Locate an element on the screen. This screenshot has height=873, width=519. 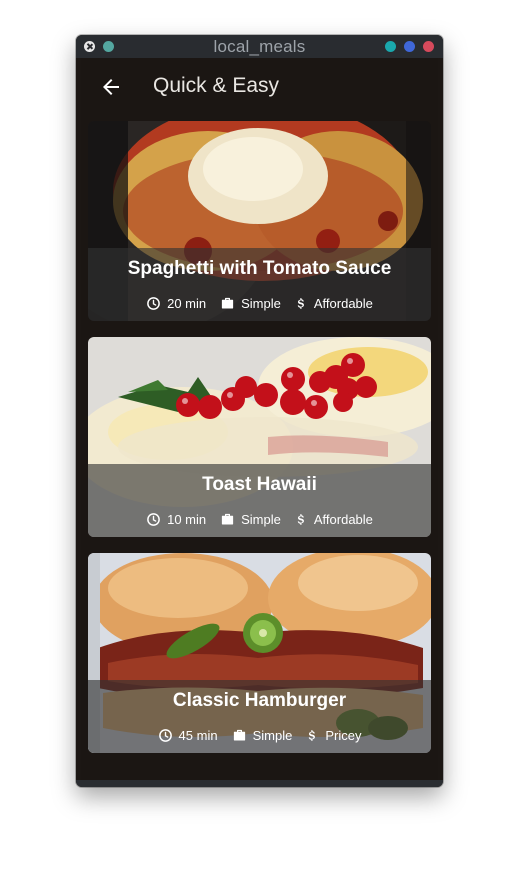
meal-meta: 20 min Simple Affordable is located at coordinates (259, 303).